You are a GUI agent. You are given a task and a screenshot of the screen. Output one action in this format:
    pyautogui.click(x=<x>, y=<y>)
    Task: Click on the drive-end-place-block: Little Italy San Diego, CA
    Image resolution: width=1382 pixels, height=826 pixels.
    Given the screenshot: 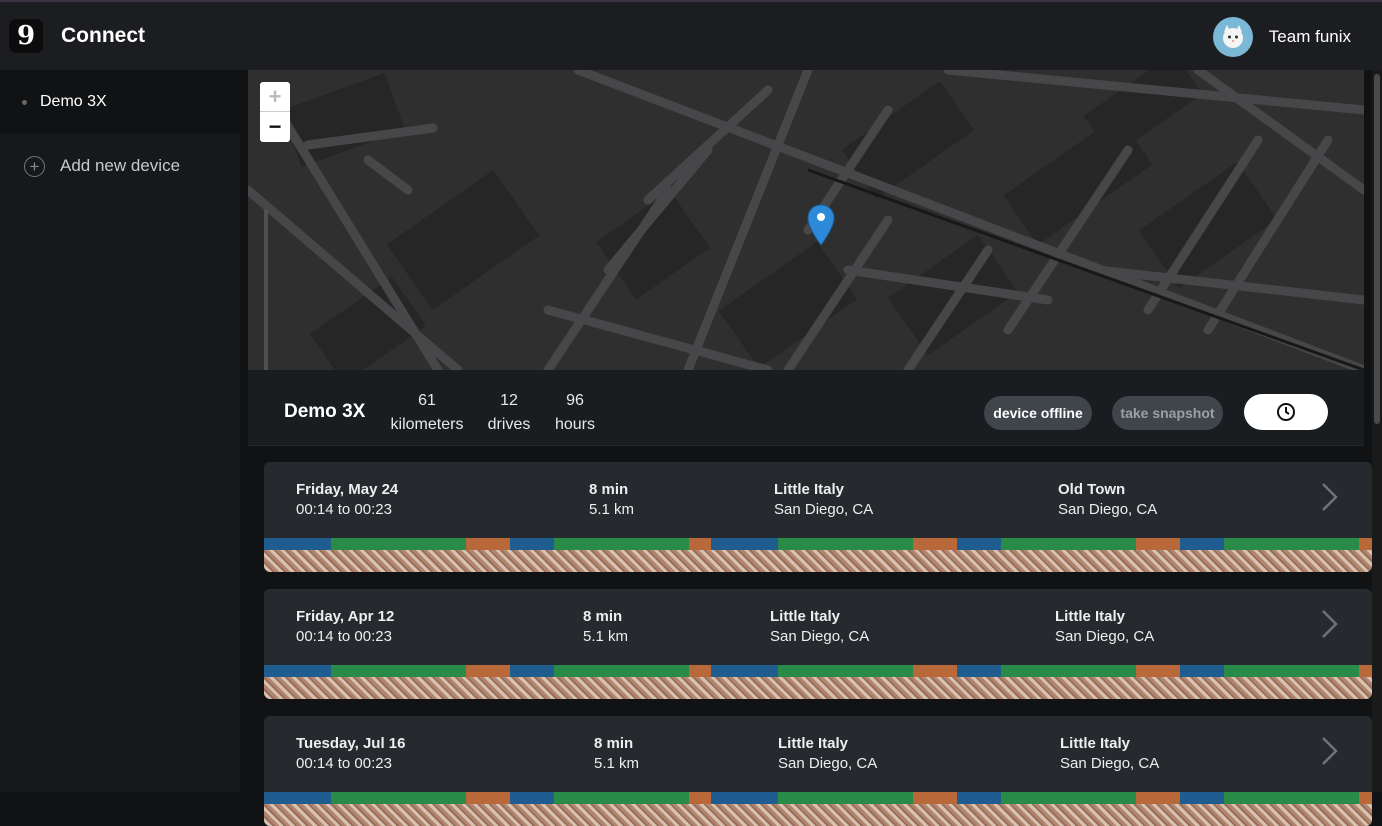 What is the action you would take?
    pyautogui.click(x=1109, y=754)
    